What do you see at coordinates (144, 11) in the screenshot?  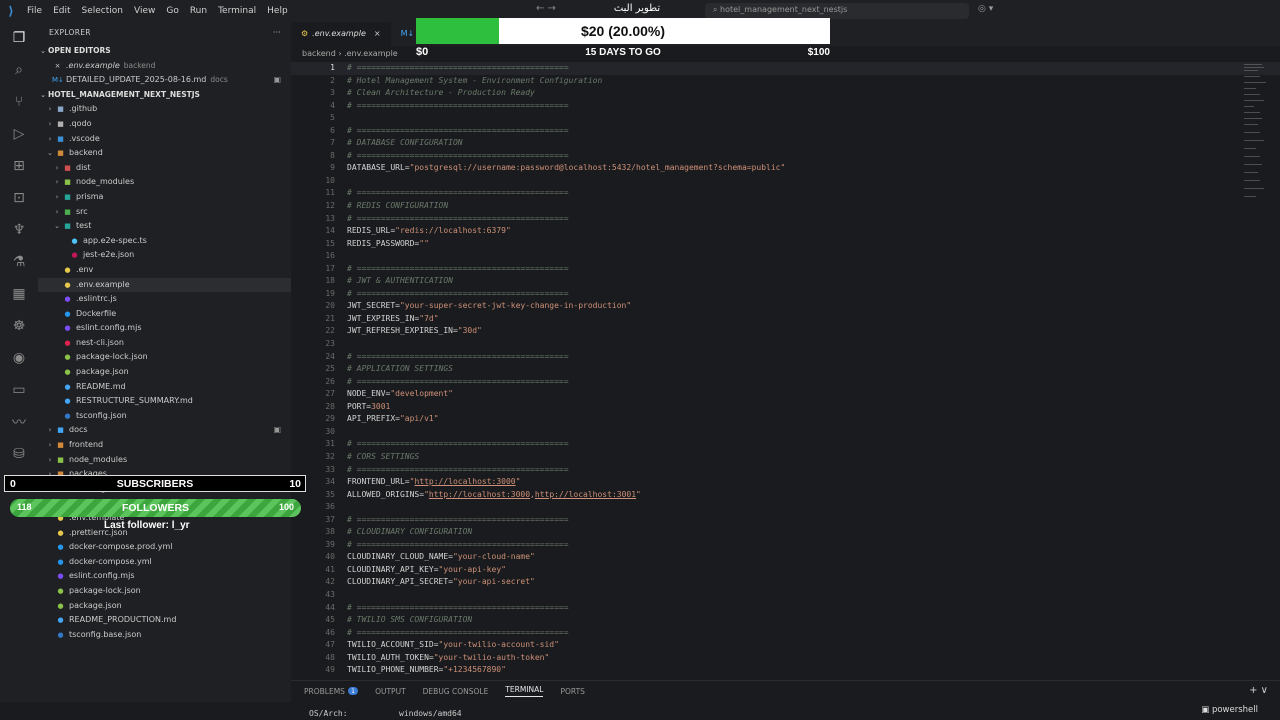 I see `menu-view: View` at bounding box center [144, 11].